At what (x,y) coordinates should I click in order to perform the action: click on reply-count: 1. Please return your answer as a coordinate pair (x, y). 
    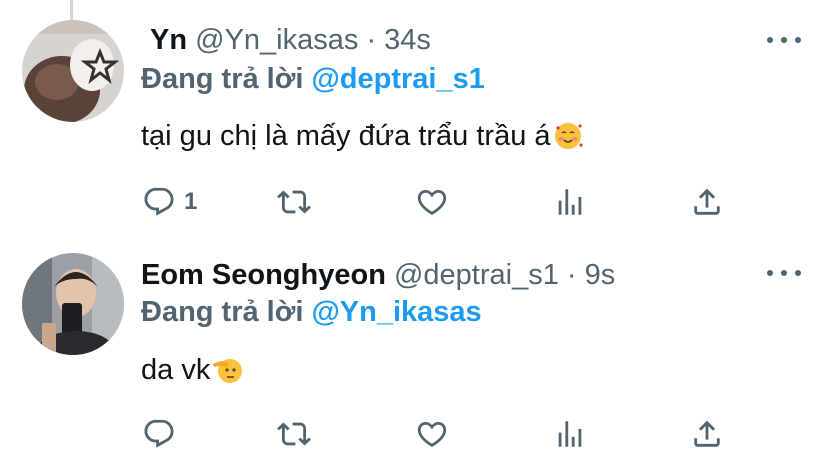
    Looking at the image, I should click on (191, 201).